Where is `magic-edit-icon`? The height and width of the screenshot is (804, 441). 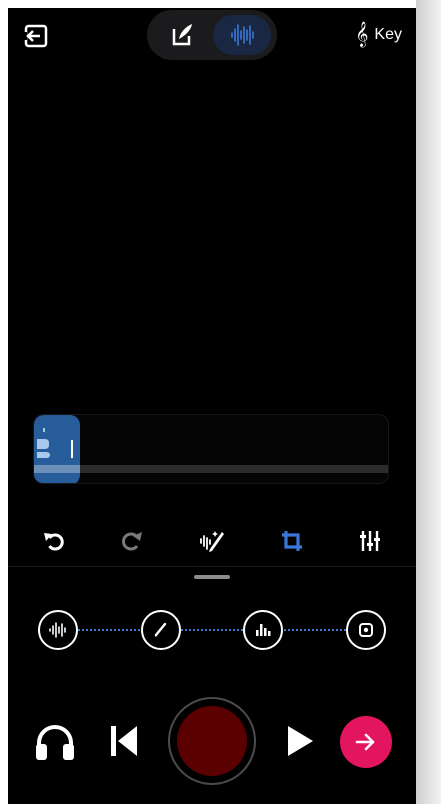
magic-edit-icon is located at coordinates (212, 541).